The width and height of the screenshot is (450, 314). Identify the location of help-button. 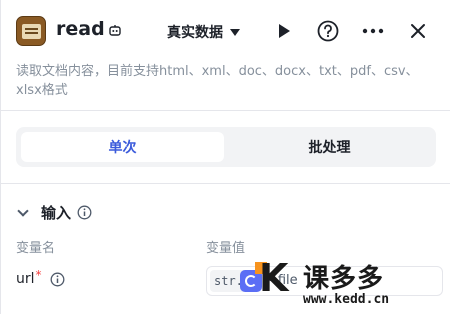
(328, 31).